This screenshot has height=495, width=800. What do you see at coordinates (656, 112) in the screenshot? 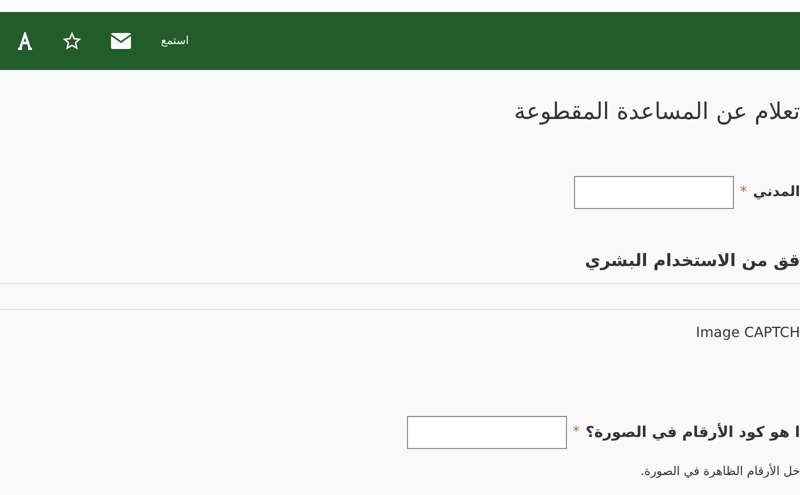
I see `page-title: تعلام عن المساعدة المقطوعة` at bounding box center [656, 112].